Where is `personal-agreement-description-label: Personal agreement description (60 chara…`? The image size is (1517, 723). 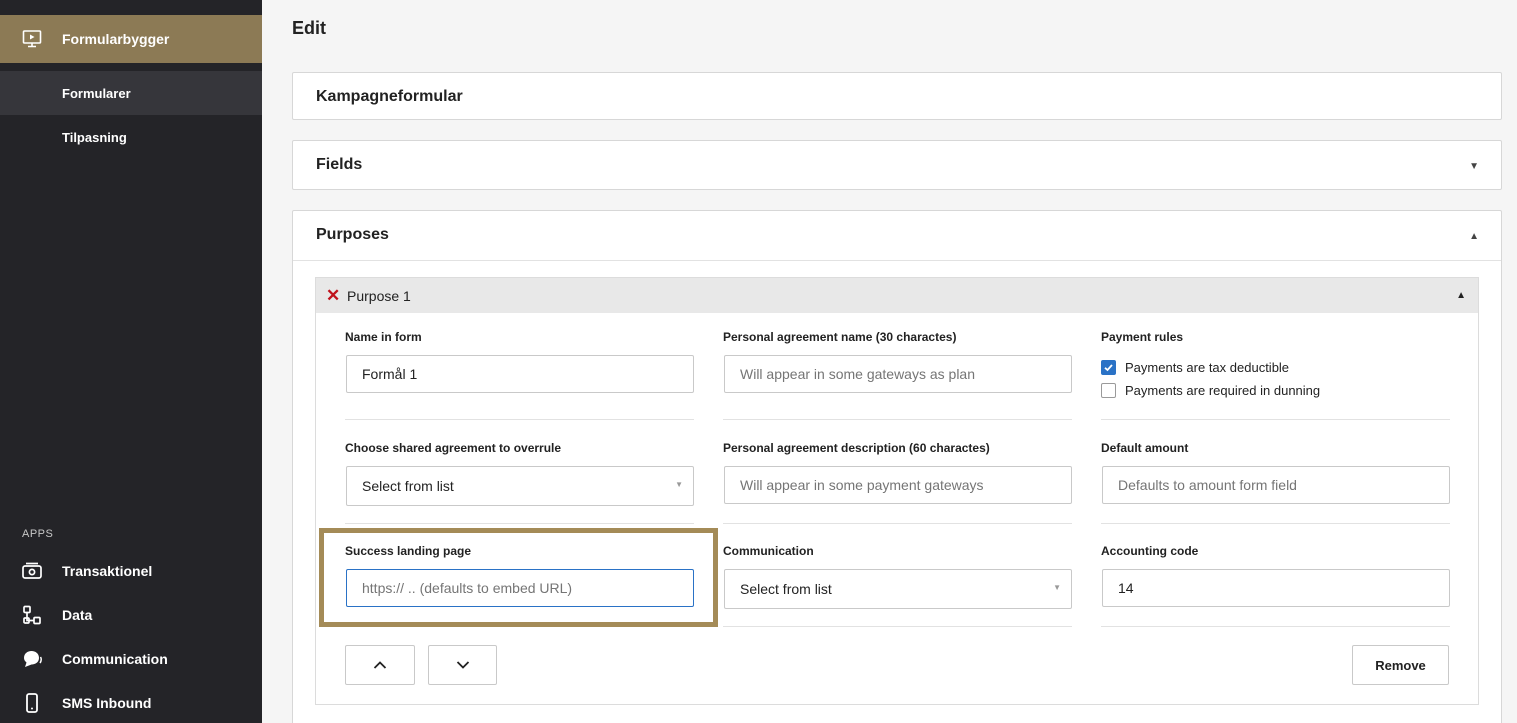 personal-agreement-description-label: Personal agreement description (60 chara… is located at coordinates (856, 448).